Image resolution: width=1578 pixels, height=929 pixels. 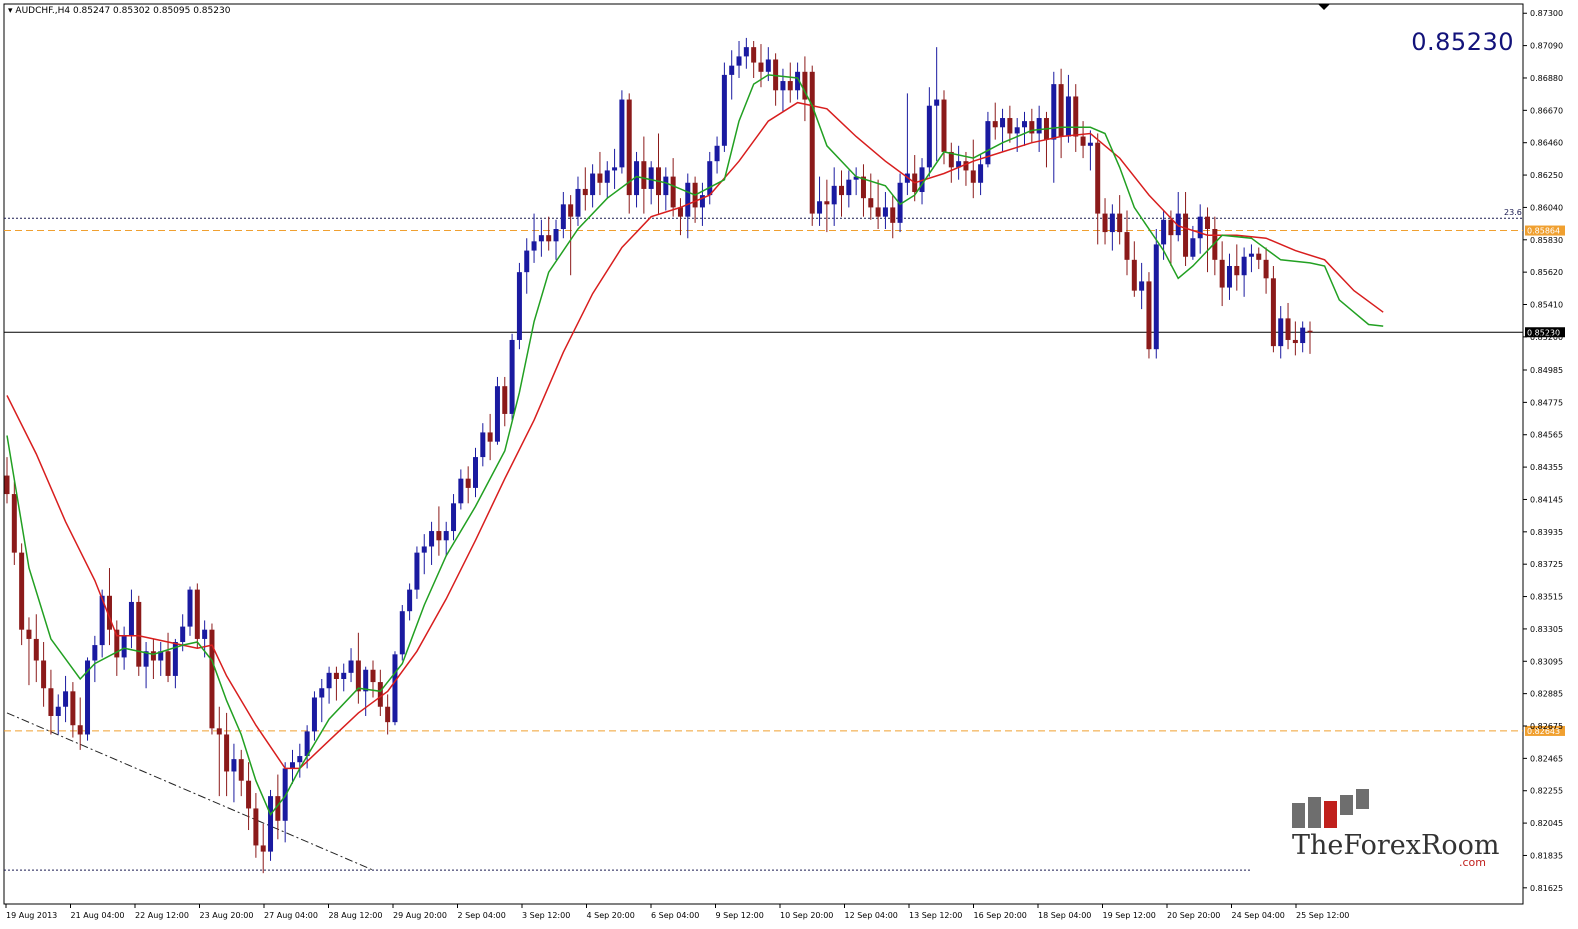 I want to click on x-tick-label: 19 Sep 12:00, so click(x=1129, y=915).